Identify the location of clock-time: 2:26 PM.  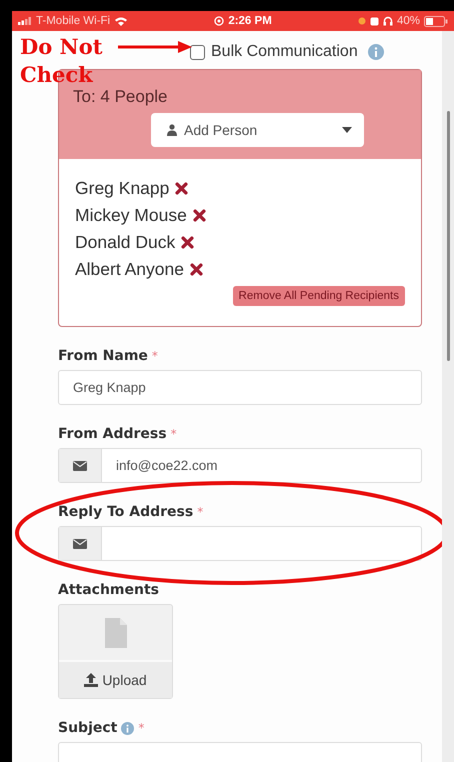
(250, 21).